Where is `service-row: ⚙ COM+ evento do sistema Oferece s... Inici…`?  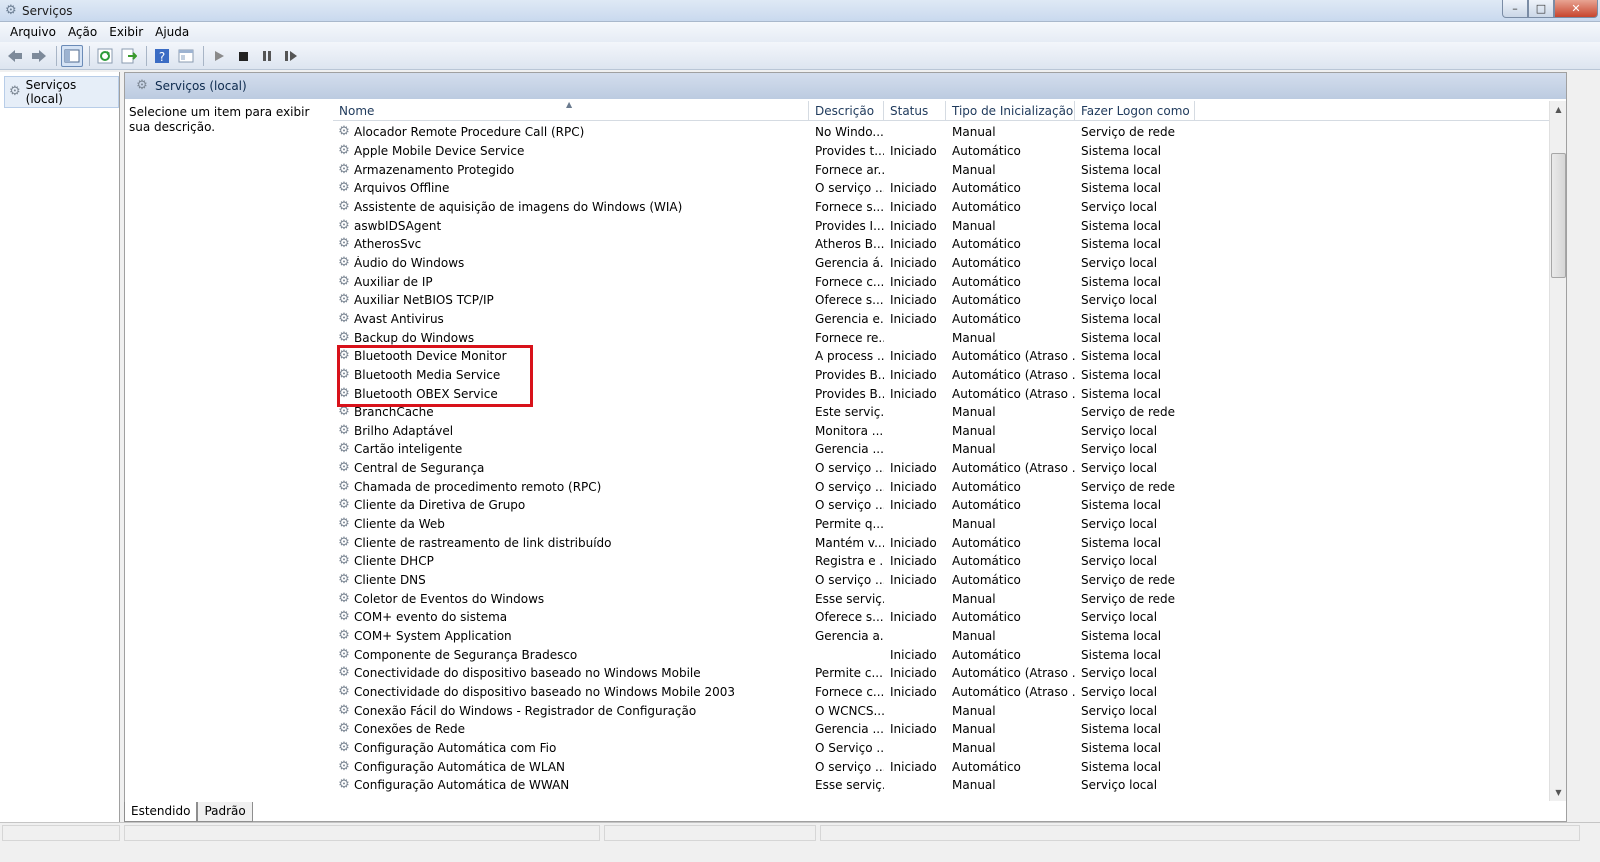
service-row: ⚙ COM+ evento do sistema Oferece s... Inici… is located at coordinates (949, 617).